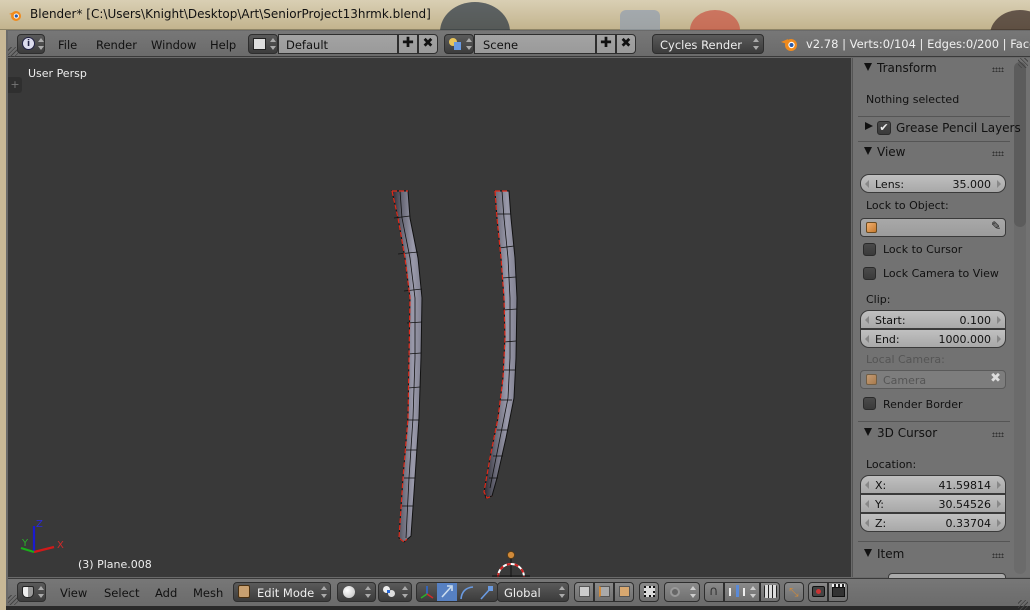 This screenshot has width=1030, height=610. Describe the element at coordinates (73, 593) in the screenshot. I see `menu-view: View` at that location.